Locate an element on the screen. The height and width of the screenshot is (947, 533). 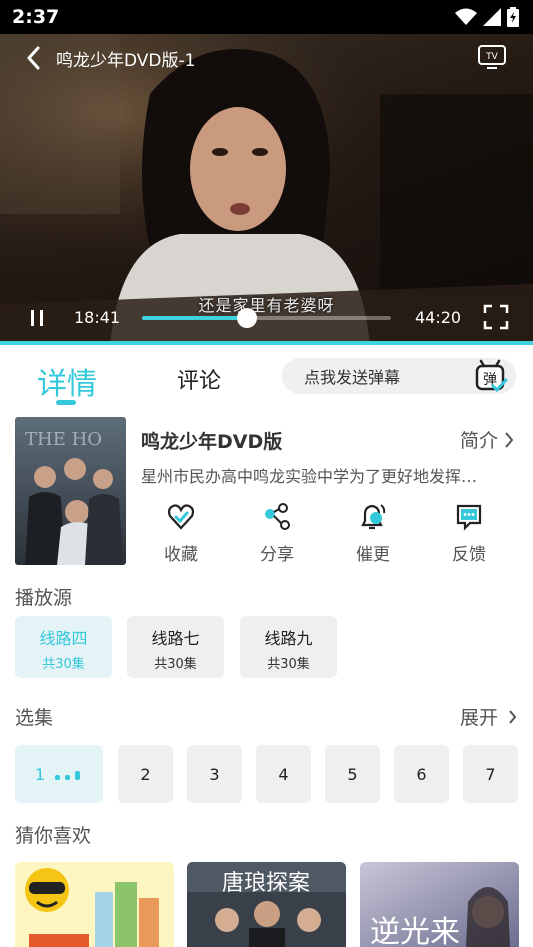
source-name: 线路九 is located at coordinates (288, 638).